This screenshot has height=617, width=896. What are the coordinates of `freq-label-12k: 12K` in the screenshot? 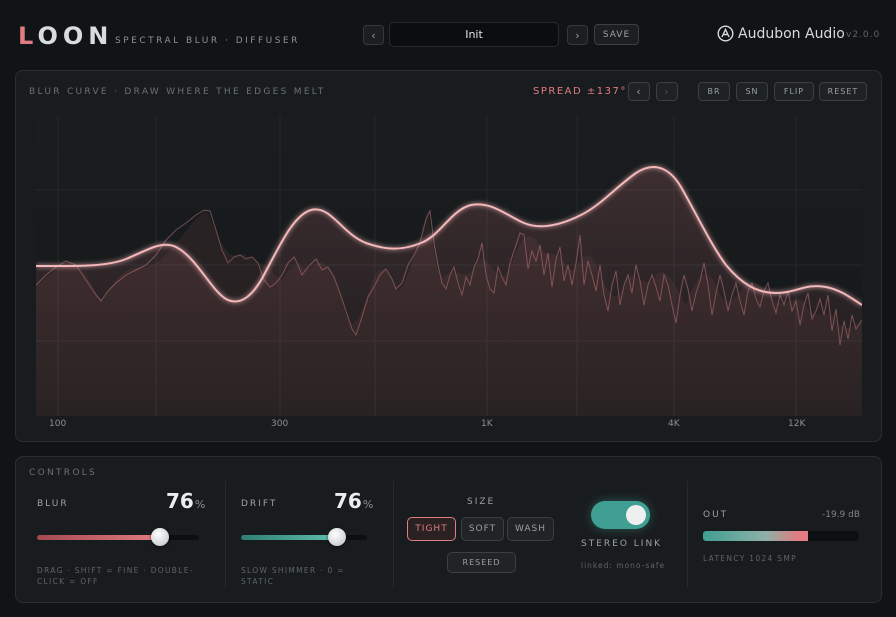 It's located at (797, 424).